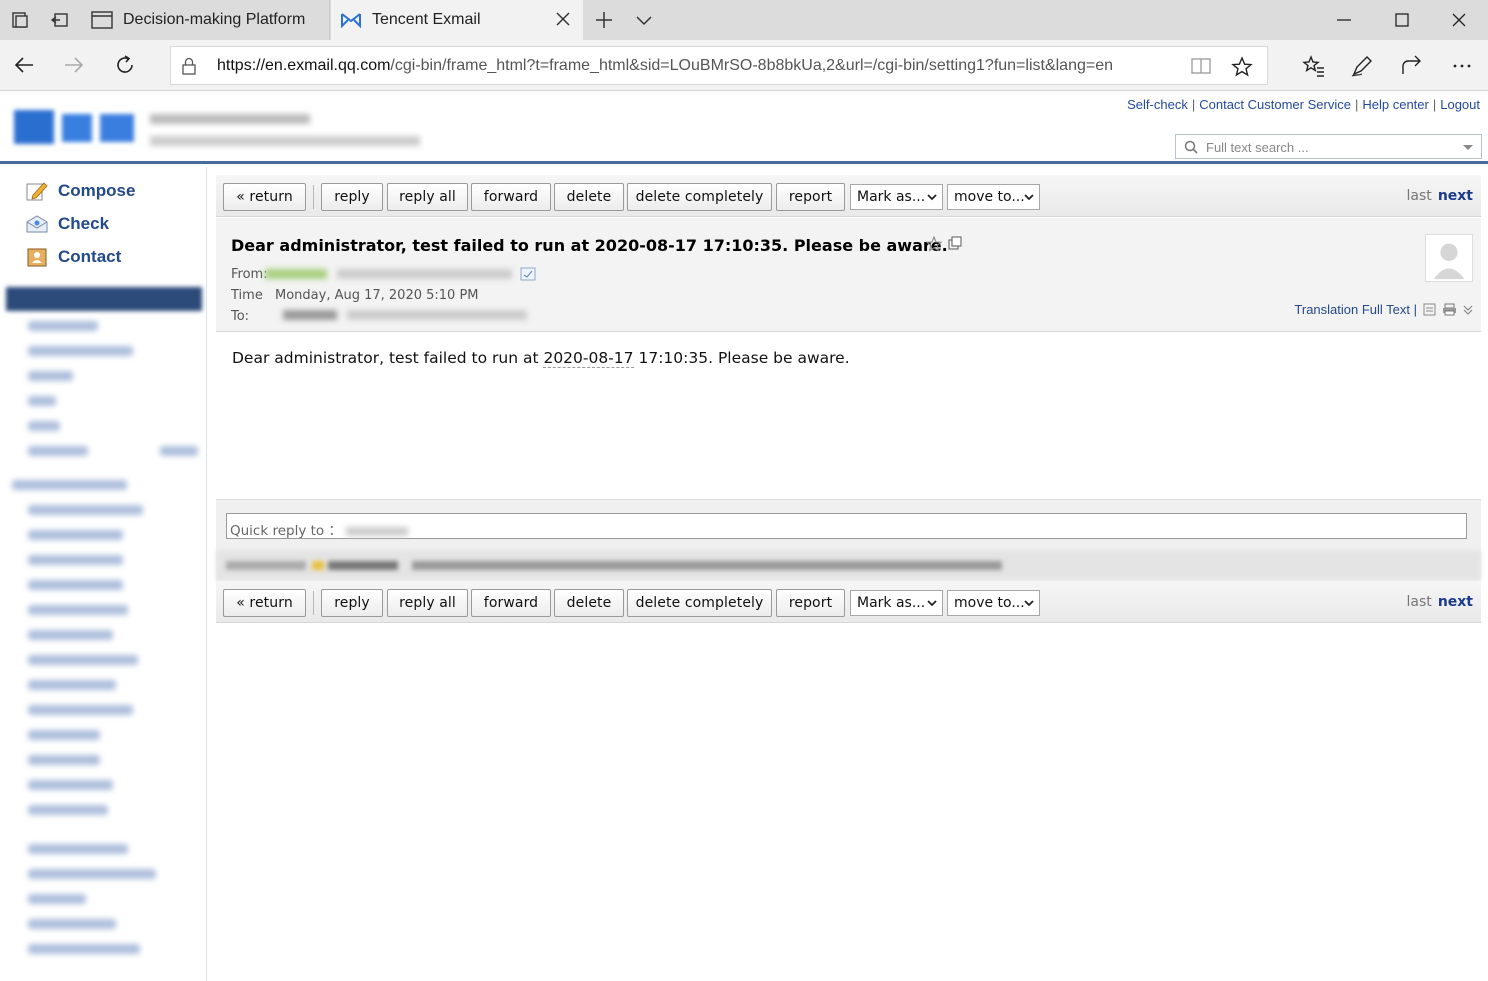  I want to click on favorites-hub-icon, so click(1314, 66).